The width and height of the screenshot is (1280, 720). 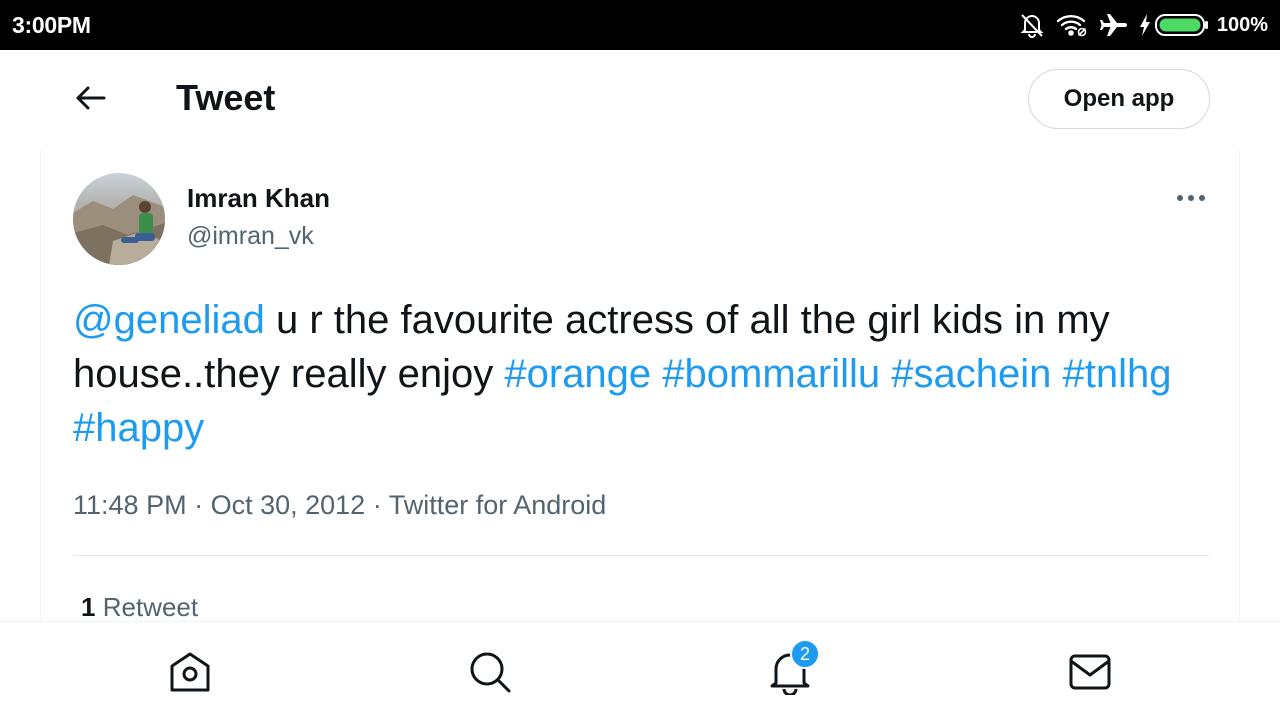 I want to click on notifications-off-icon, so click(x=1032, y=25).